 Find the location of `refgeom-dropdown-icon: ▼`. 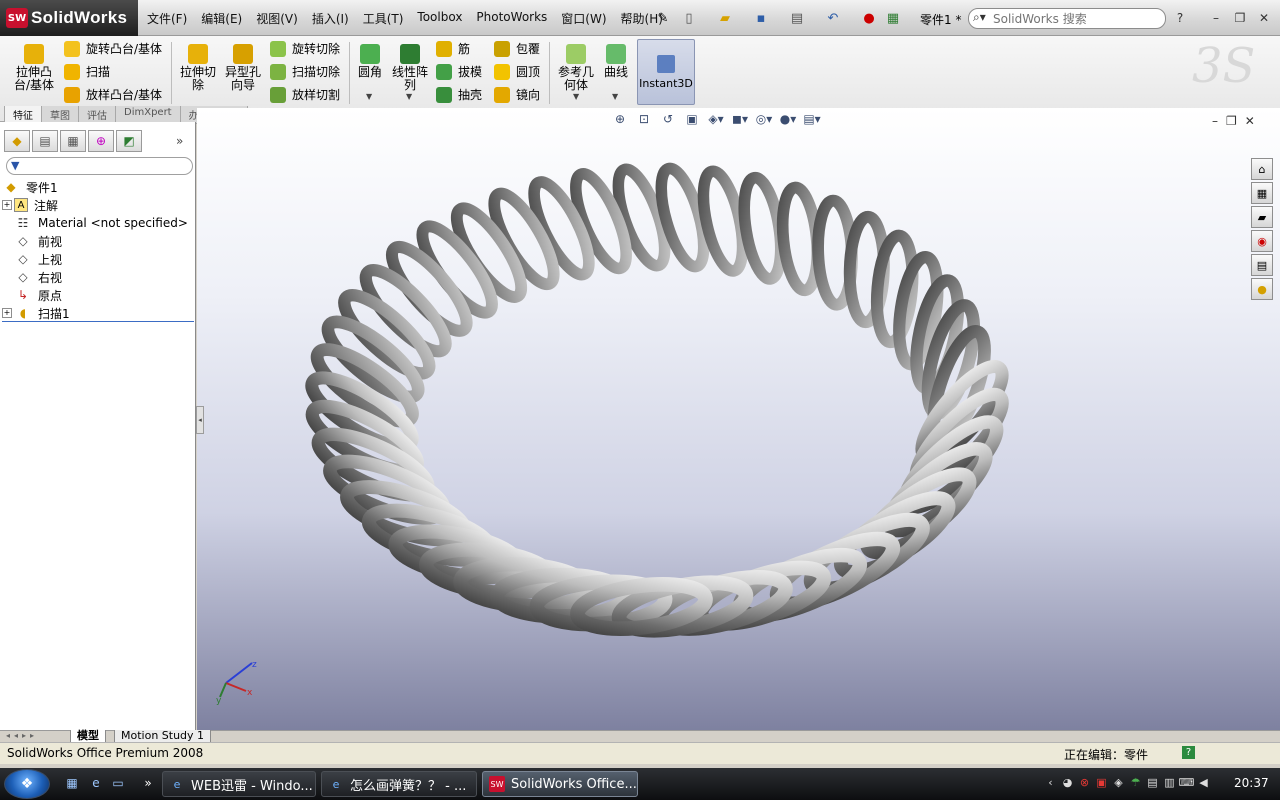

refgeom-dropdown-icon: ▼ is located at coordinates (576, 96).